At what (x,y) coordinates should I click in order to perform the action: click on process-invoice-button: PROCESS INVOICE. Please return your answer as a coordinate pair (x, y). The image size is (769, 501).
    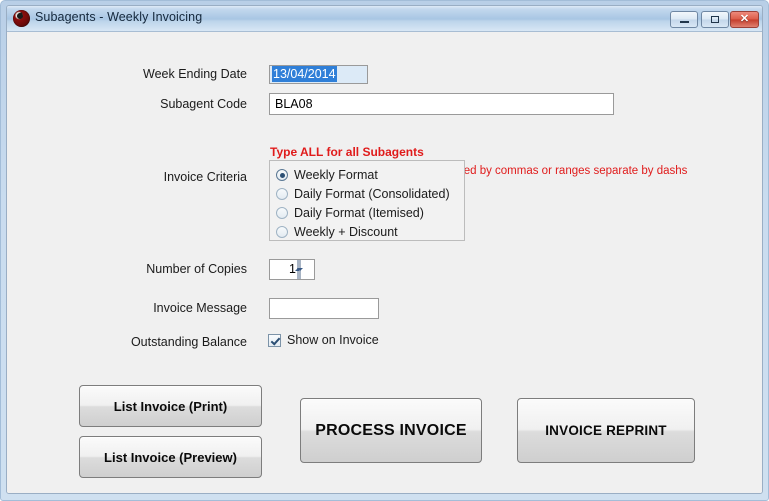
    Looking at the image, I should click on (391, 430).